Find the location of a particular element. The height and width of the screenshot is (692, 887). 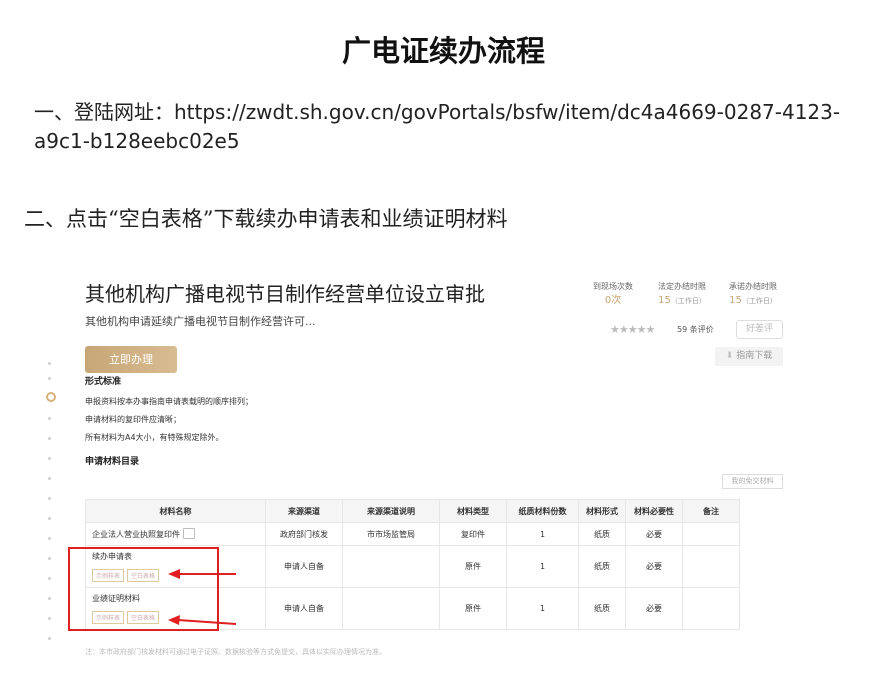

table-row: 企业法人营业执照复印件 政府部门核发 市市场监管局 复印件 1 纸质 必要 is located at coordinates (412, 534).